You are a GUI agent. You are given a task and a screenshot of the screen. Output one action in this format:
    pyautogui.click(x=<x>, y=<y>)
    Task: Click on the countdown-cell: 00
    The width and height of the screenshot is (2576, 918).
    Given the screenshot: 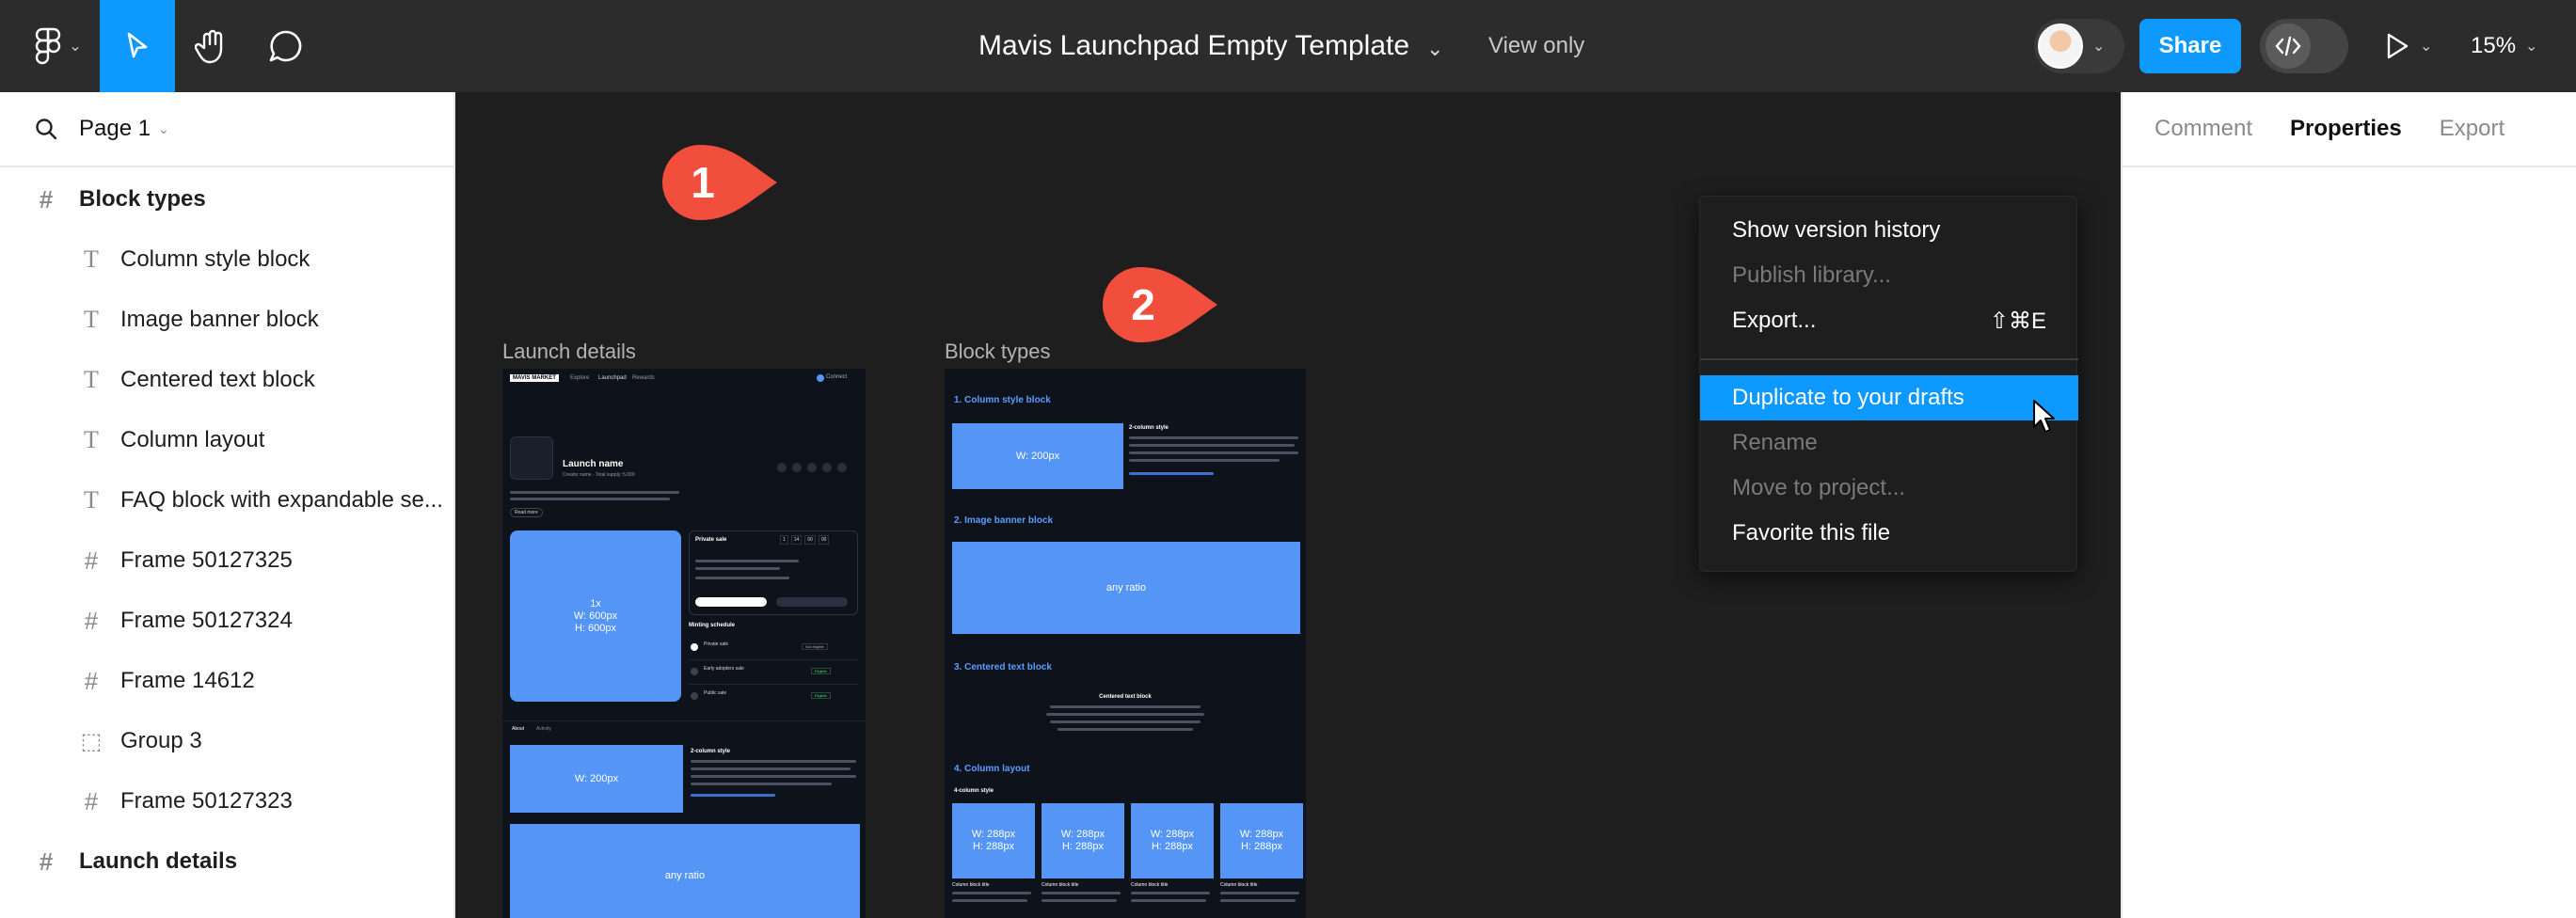 What is the action you would take?
    pyautogui.click(x=824, y=540)
    